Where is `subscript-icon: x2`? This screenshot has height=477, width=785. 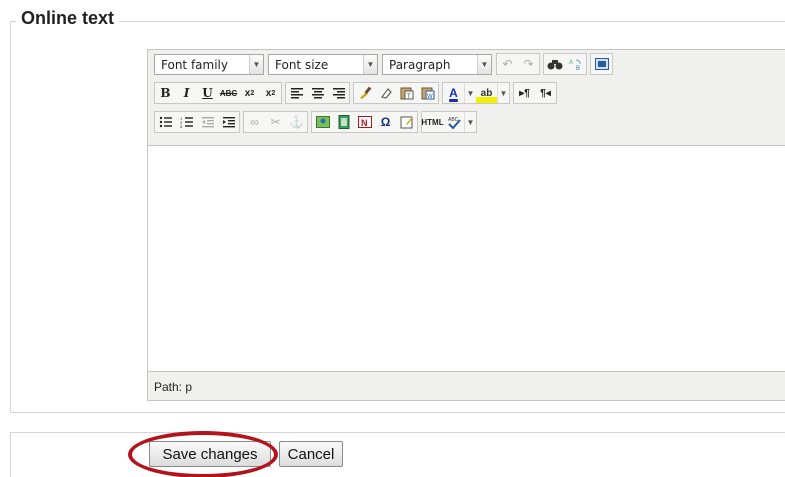 subscript-icon: x2 is located at coordinates (249, 93).